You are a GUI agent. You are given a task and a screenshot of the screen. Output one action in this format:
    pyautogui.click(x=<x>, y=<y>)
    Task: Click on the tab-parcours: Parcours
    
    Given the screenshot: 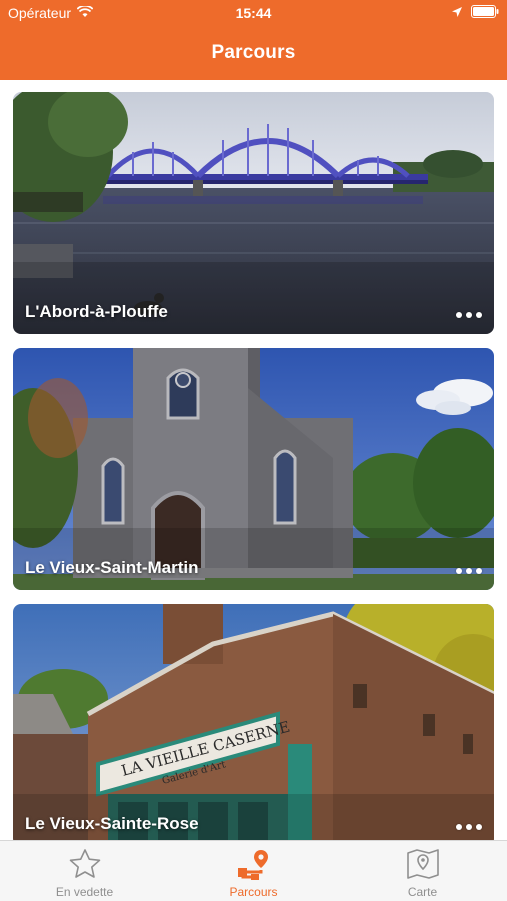 What is the action you would take?
    pyautogui.click(x=253, y=871)
    